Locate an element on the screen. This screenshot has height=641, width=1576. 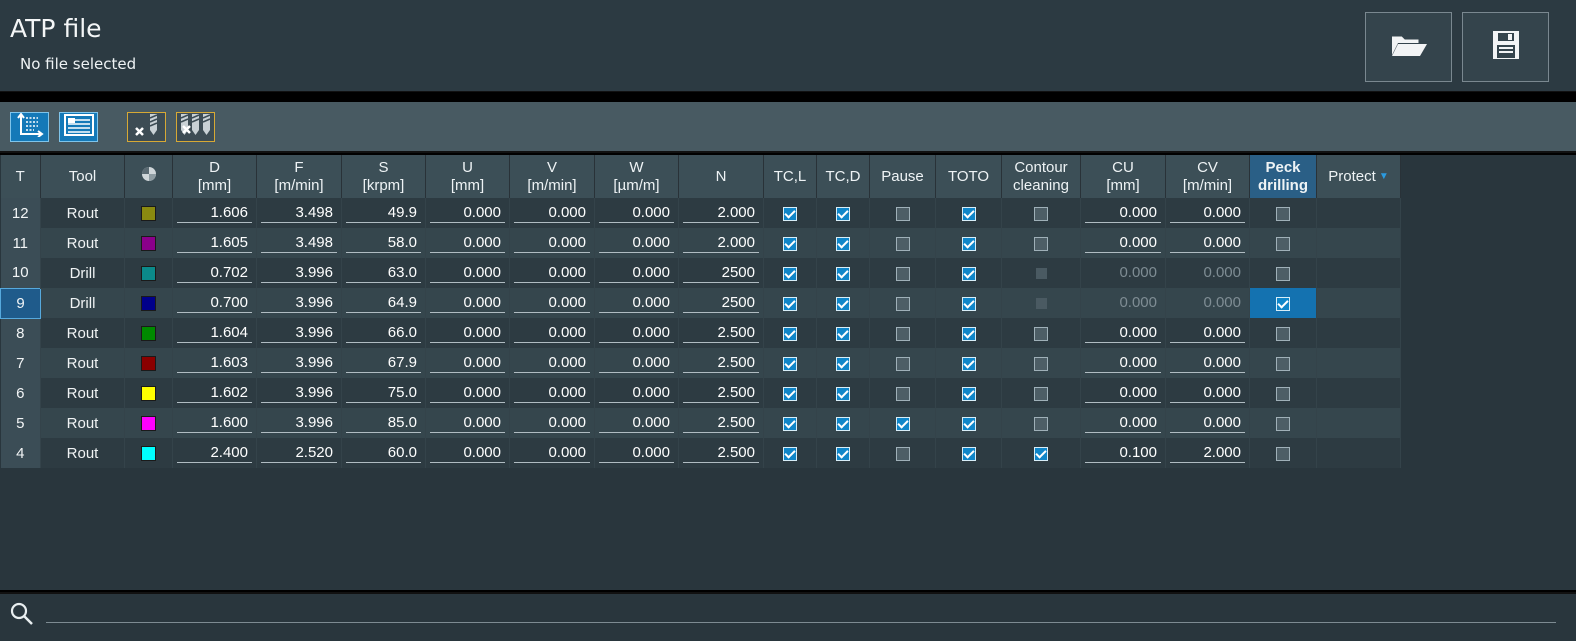
sort-axis-button is located at coordinates (29, 127).